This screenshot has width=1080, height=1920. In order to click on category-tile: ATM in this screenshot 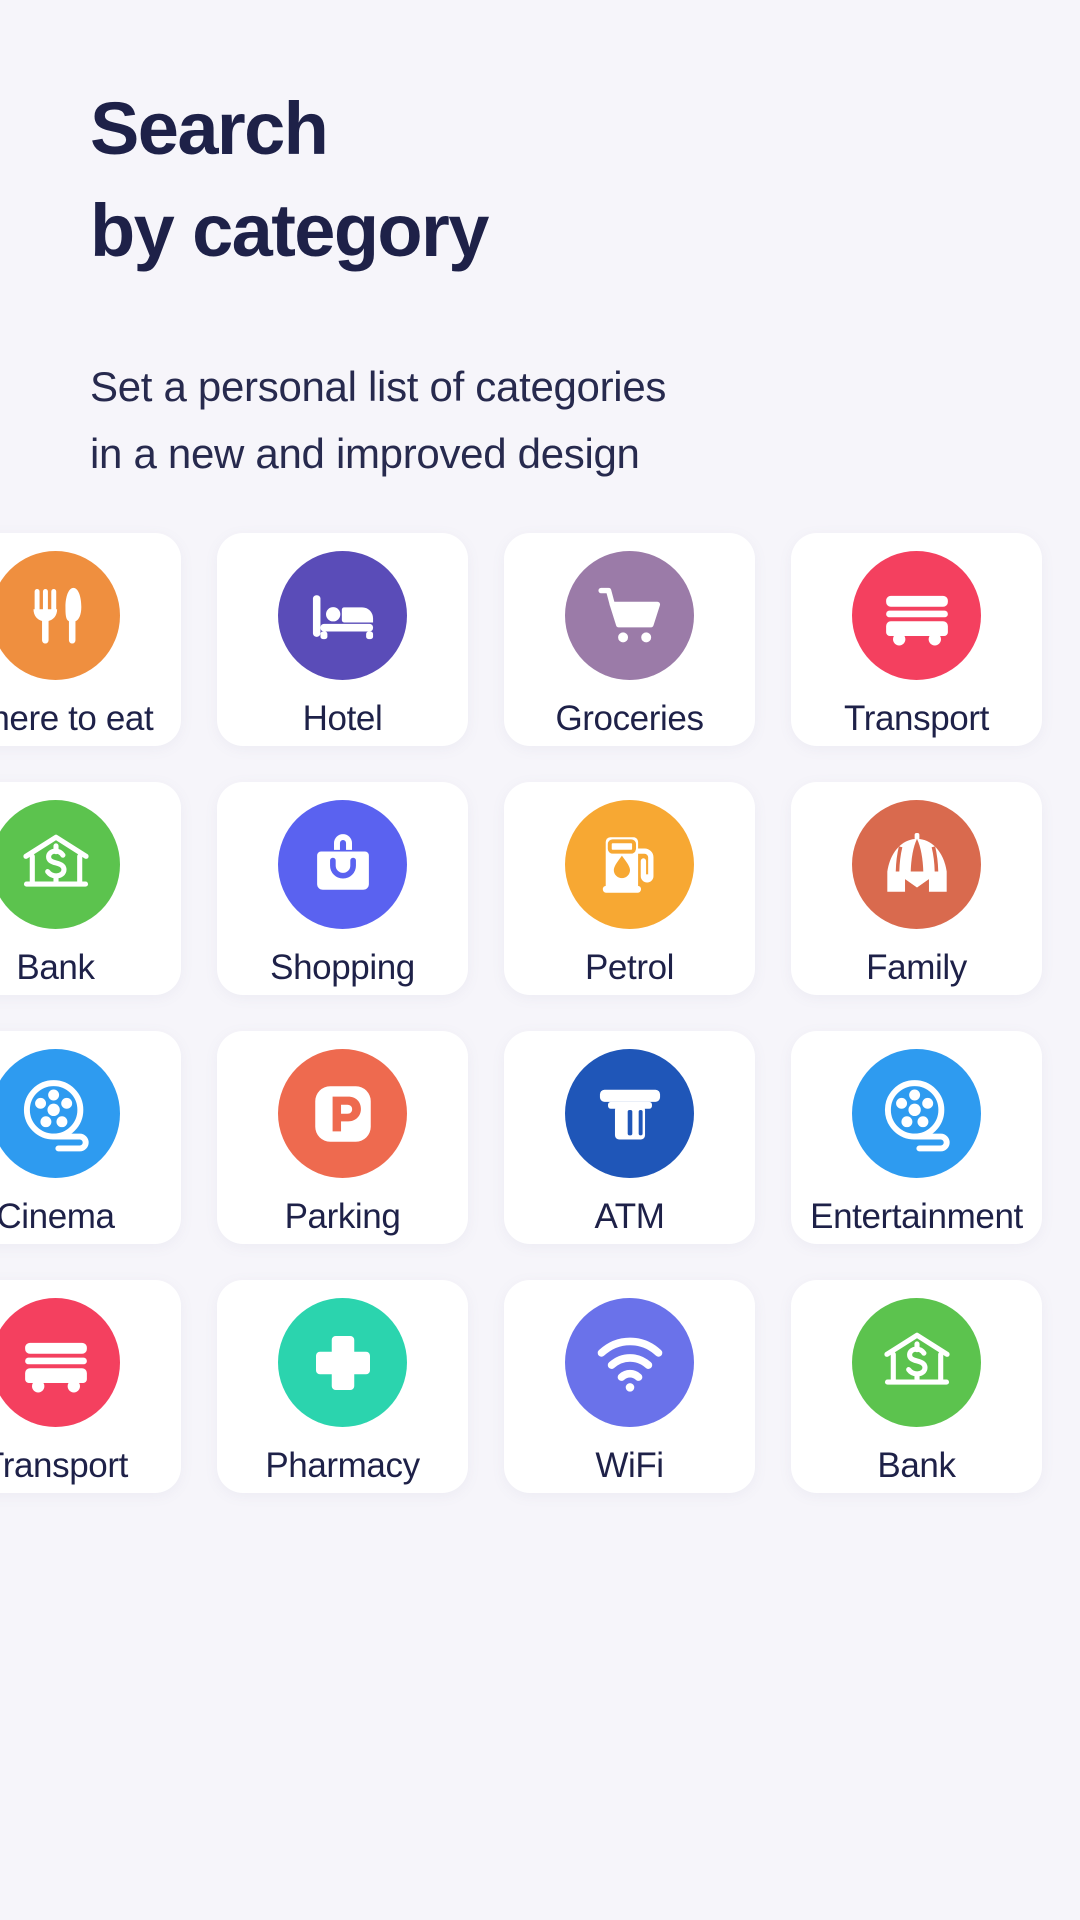, I will do `click(629, 1137)`.